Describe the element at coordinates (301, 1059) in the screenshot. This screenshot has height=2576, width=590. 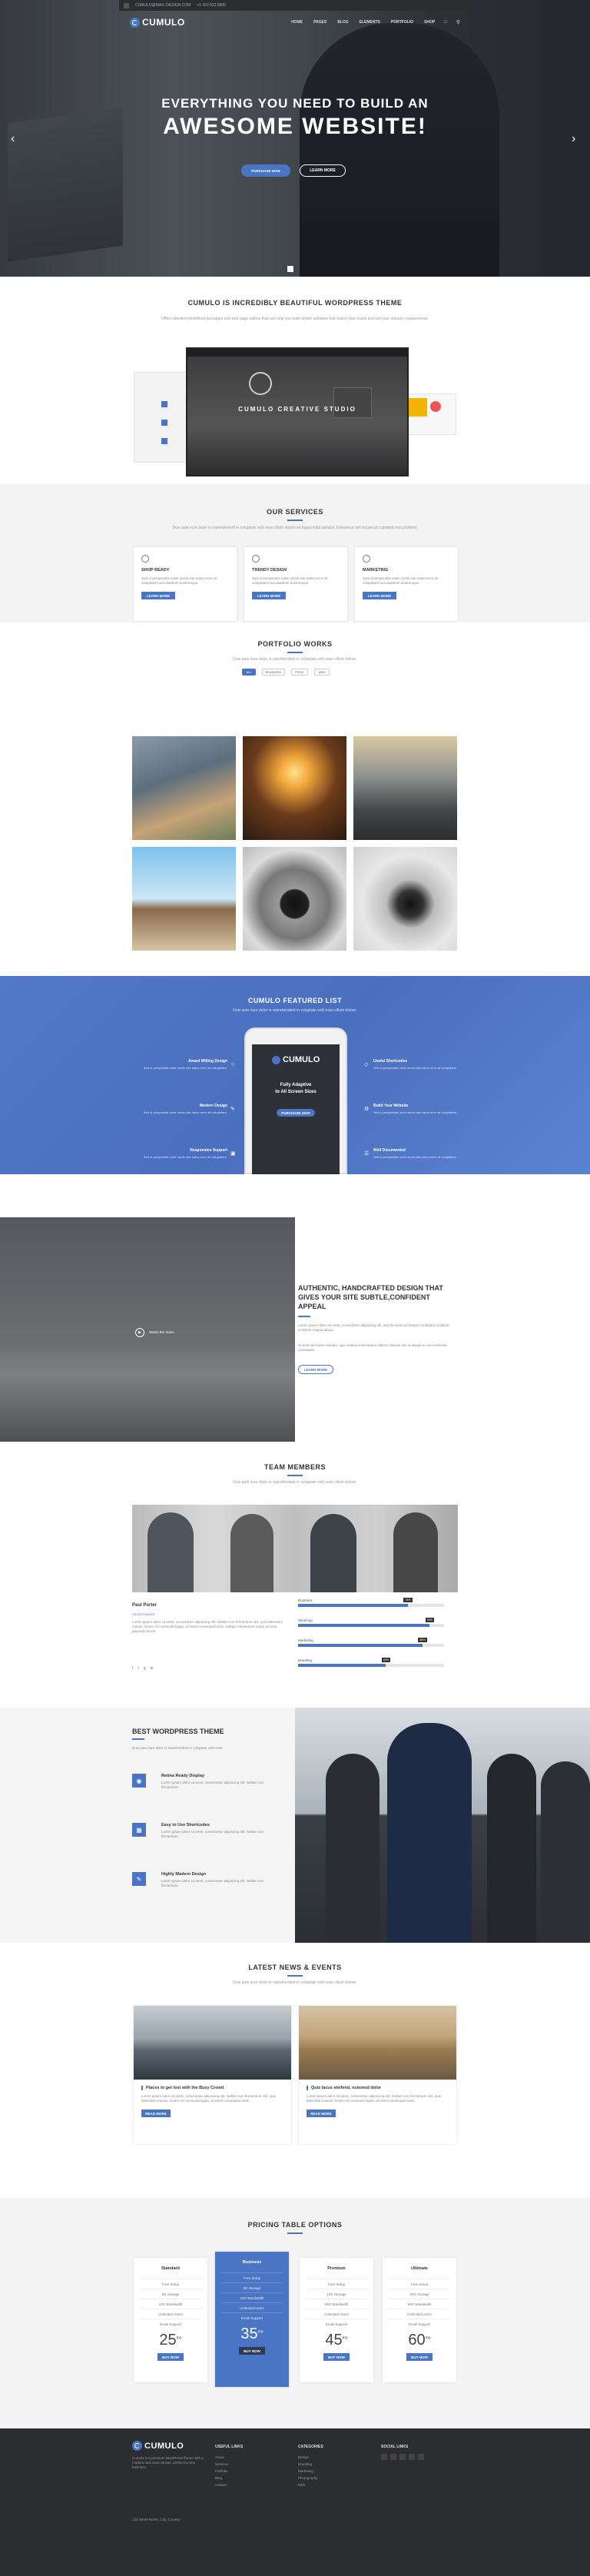
I see `phone-logo: CUMULO` at that location.